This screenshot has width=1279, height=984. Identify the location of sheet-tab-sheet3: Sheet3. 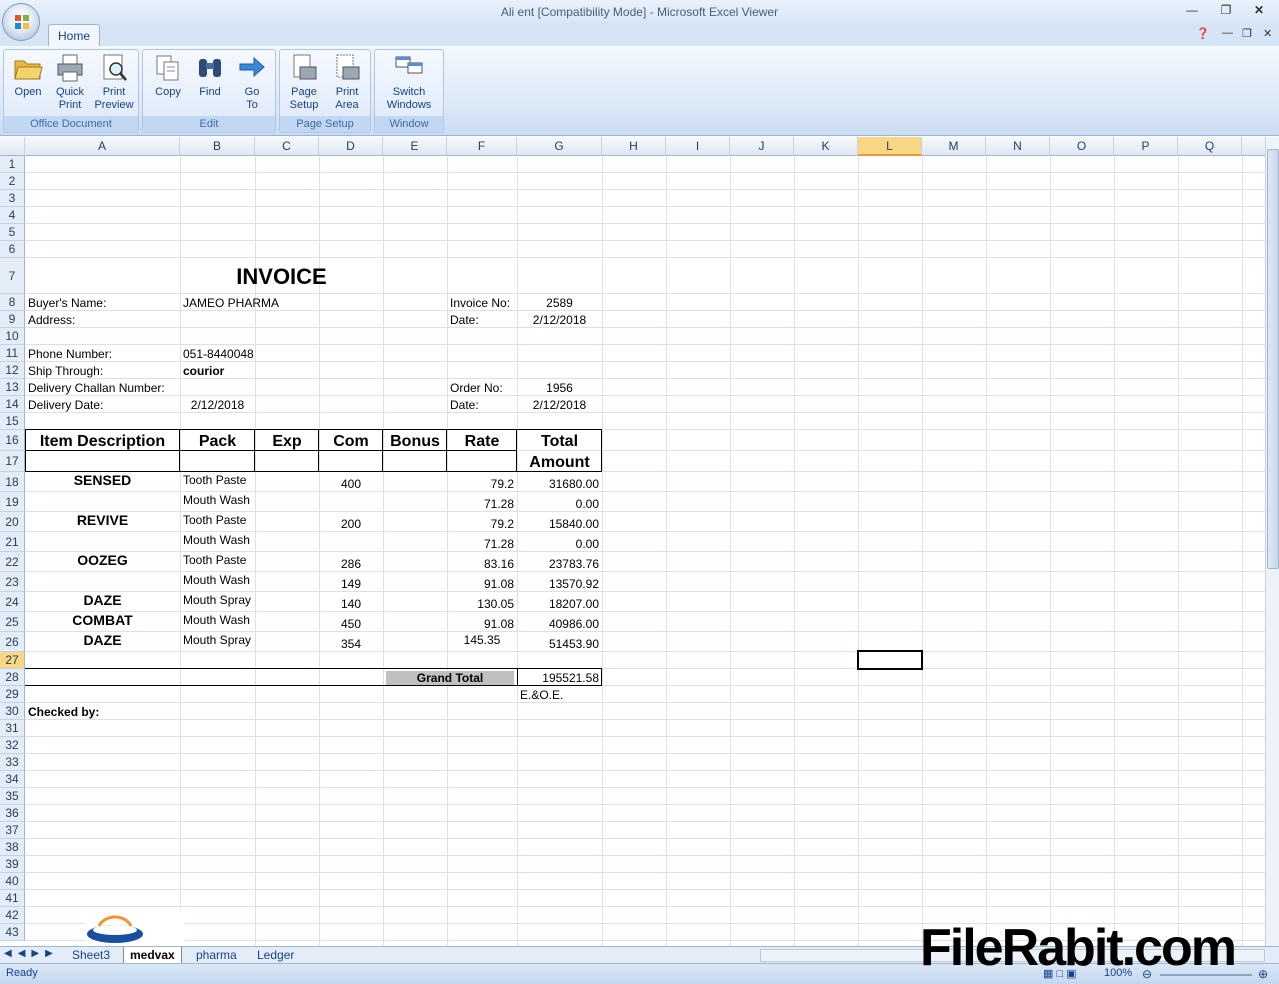
(91, 955).